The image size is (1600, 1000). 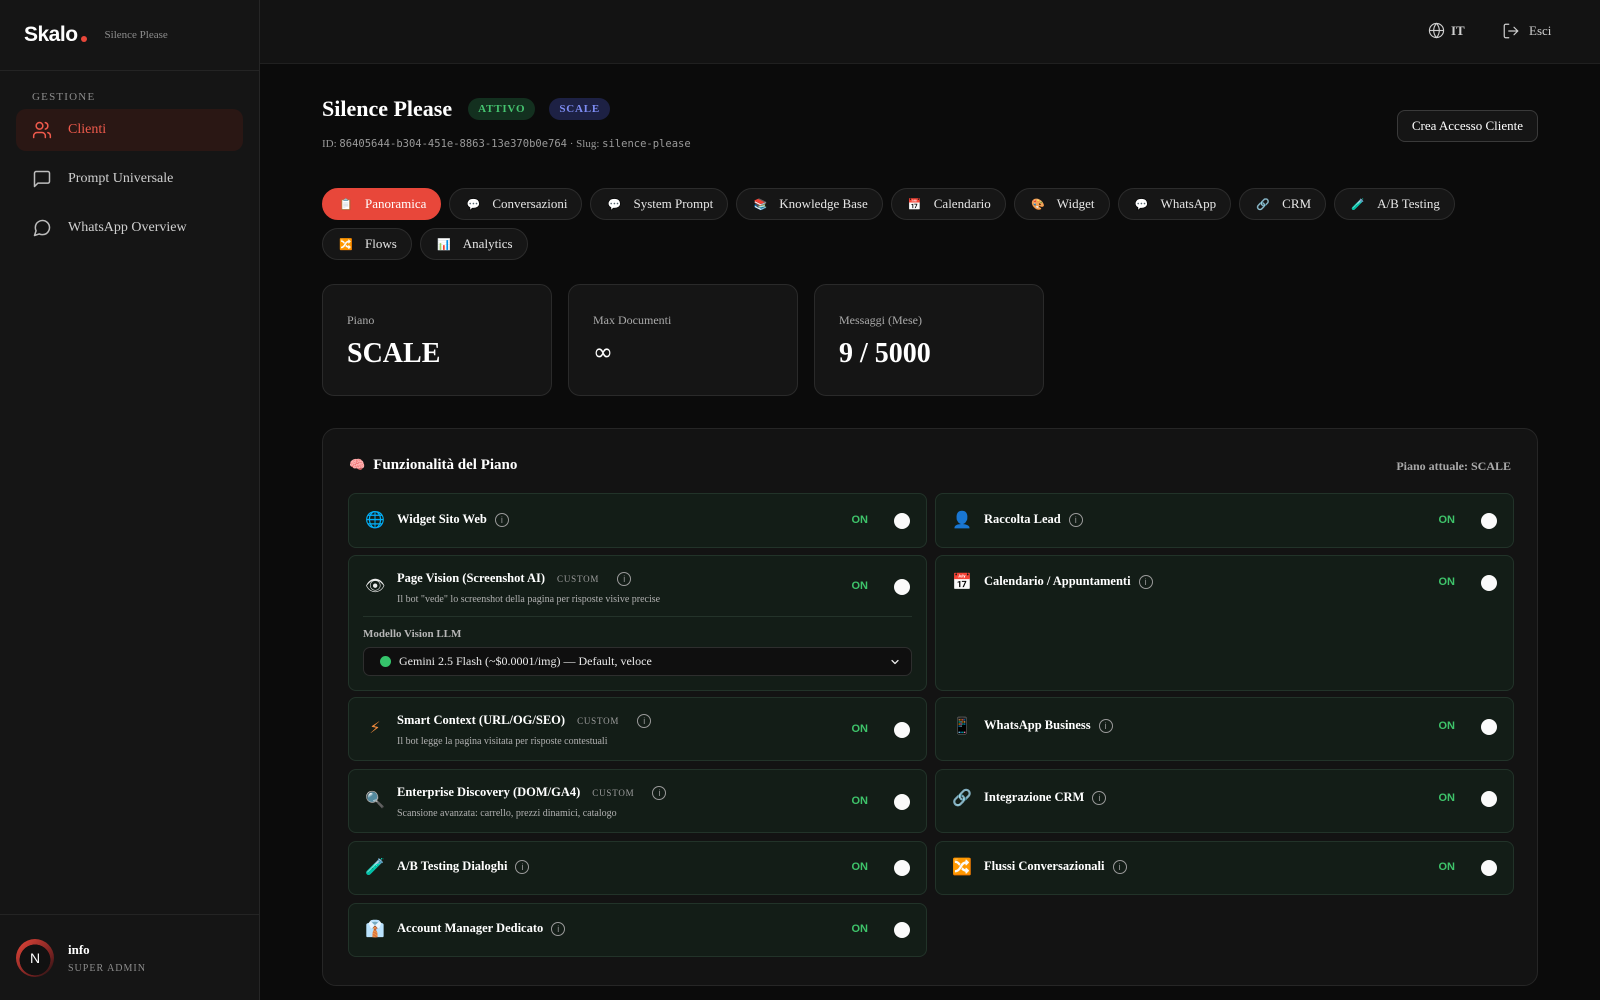 What do you see at coordinates (42, 130) in the screenshot?
I see `users-icon` at bounding box center [42, 130].